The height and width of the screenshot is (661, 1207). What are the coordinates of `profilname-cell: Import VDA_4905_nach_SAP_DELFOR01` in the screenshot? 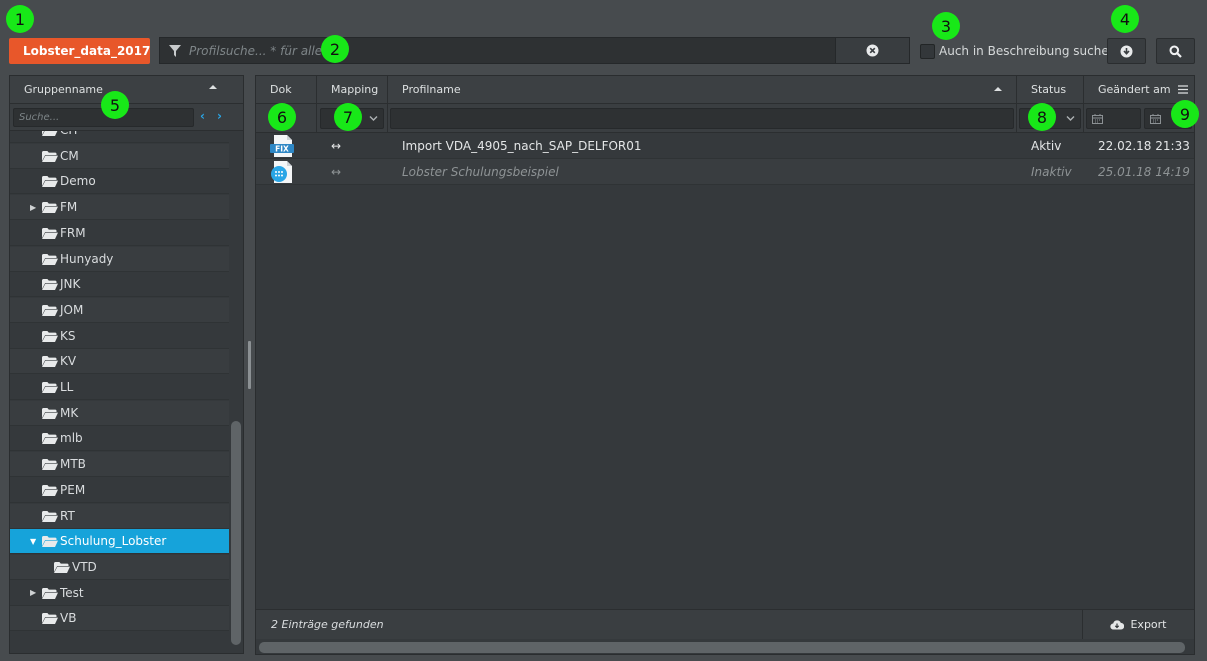 It's located at (522, 145).